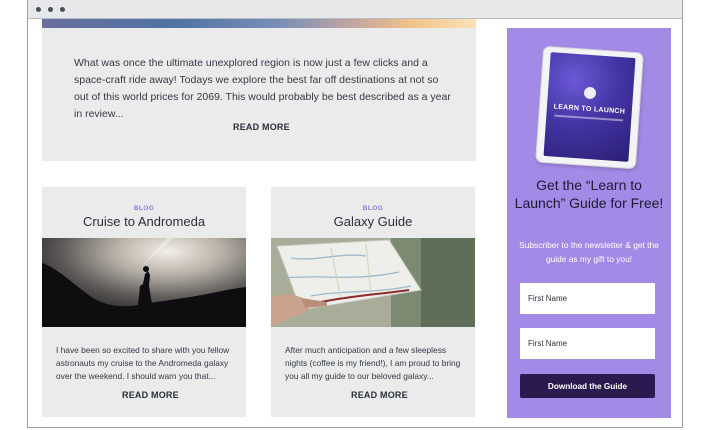 This screenshot has height=430, width=712. What do you see at coordinates (587, 386) in the screenshot?
I see `download-guide-button: Download the Guide` at bounding box center [587, 386].